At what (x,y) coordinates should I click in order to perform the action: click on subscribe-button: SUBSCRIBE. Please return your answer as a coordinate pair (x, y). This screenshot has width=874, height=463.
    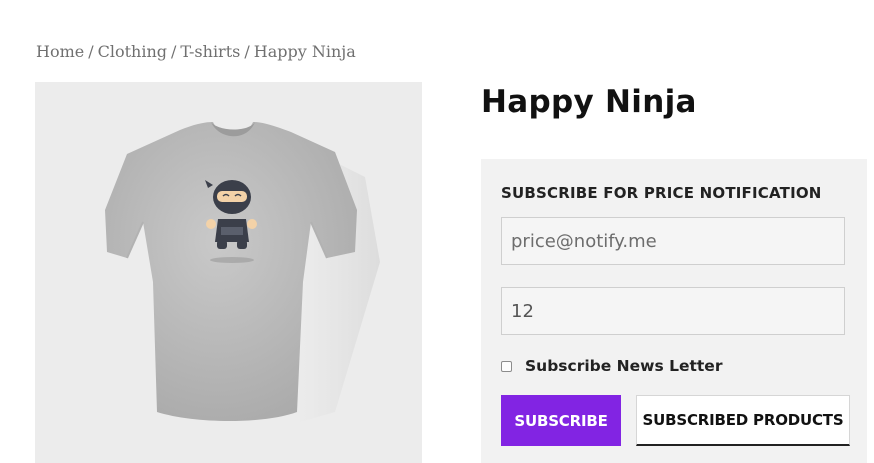
    Looking at the image, I should click on (561, 420).